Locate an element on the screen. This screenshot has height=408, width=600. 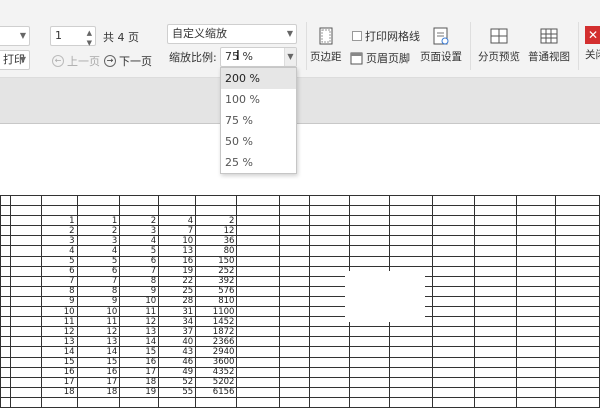
page-input-value: 1 is located at coordinates (58, 35).